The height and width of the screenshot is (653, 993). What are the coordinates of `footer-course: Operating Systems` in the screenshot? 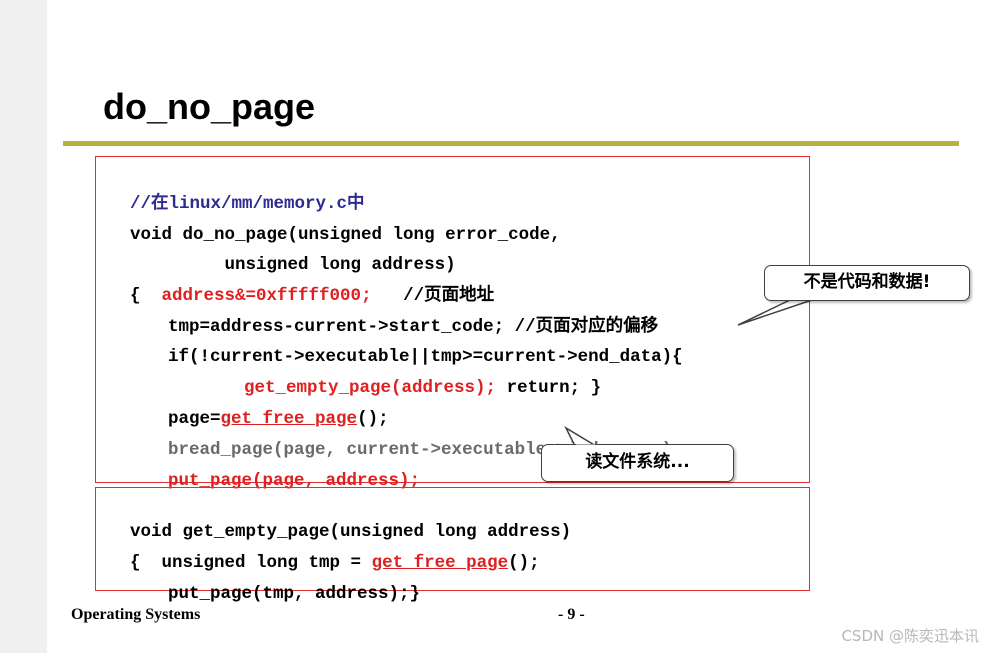 It's located at (136, 614).